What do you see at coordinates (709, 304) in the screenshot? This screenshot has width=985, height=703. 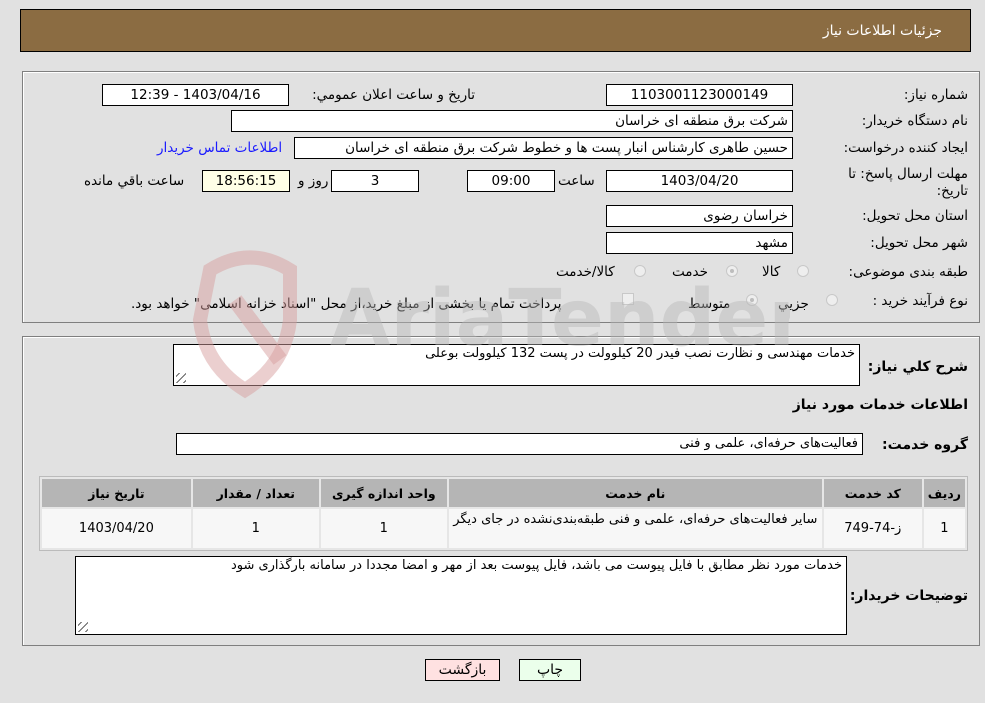 I see `purchase-option-medium: متوسط` at bounding box center [709, 304].